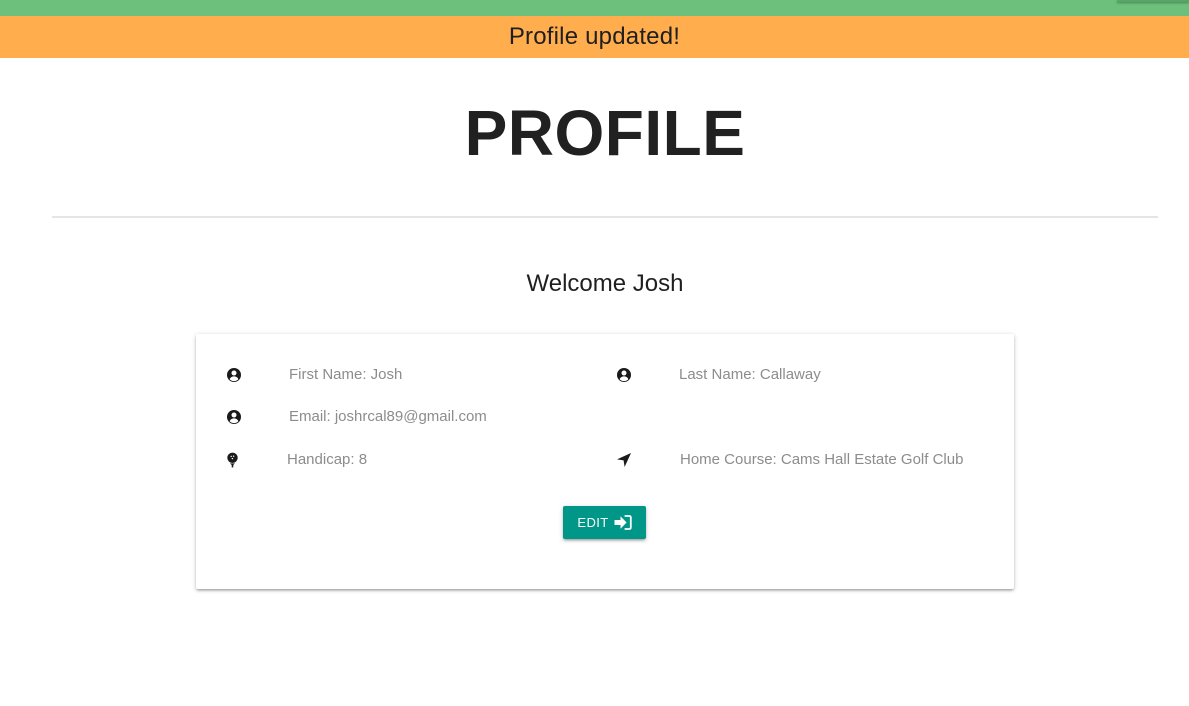  Describe the element at coordinates (623, 522) in the screenshot. I see `sign-in-icon` at that location.